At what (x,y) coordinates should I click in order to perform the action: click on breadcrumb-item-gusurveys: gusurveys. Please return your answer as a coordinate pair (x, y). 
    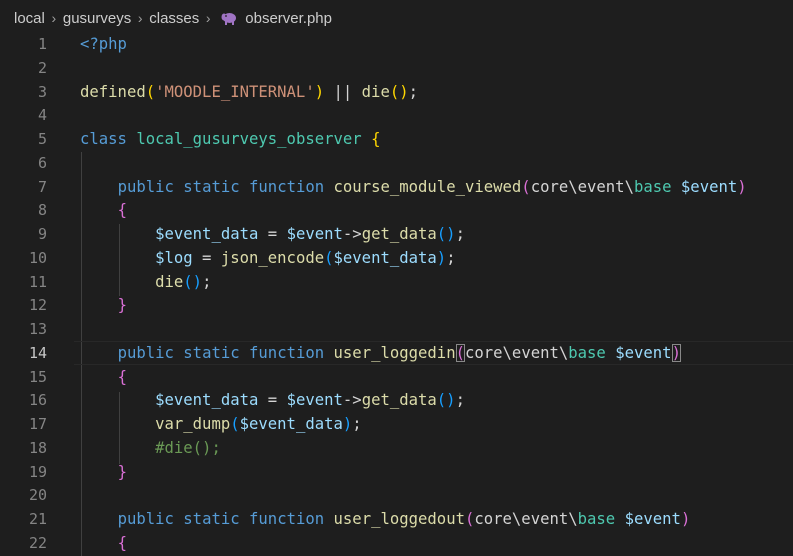
    Looking at the image, I should click on (97, 18).